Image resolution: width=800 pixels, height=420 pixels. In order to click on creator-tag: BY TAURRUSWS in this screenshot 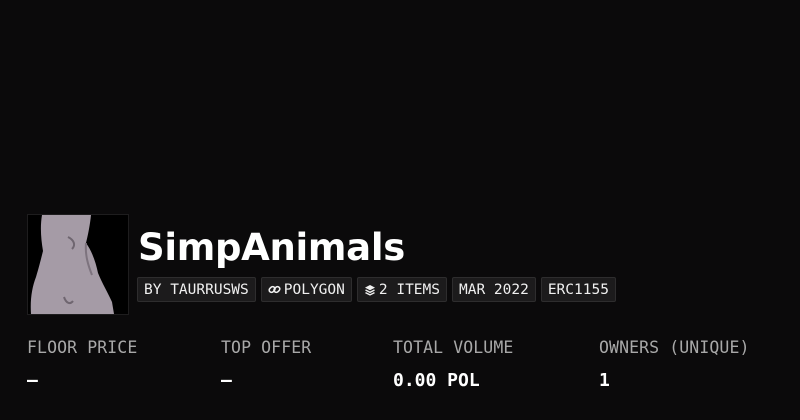, I will do `click(196, 289)`.